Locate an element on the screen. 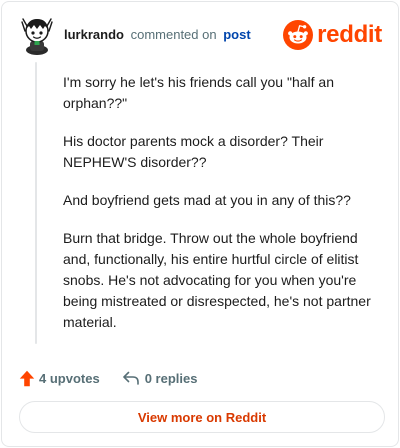  upvote-button: 4 upvotes is located at coordinates (59, 378).